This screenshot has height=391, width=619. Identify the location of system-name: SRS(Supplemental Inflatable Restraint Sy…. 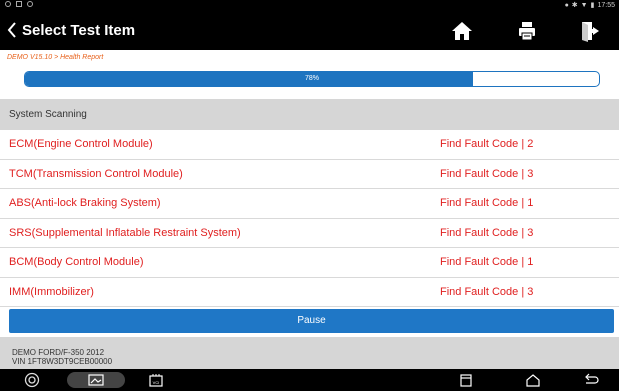
(125, 232).